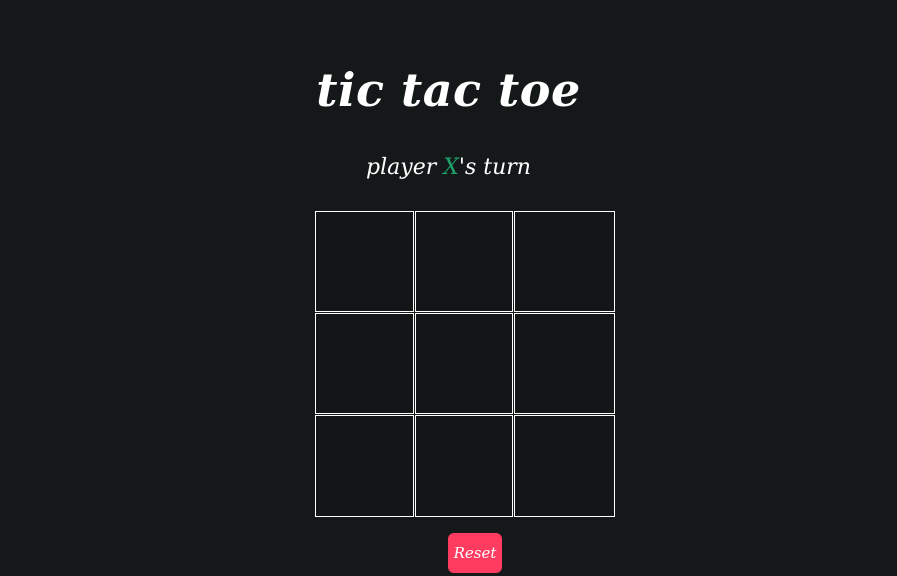 This screenshot has height=576, width=897. What do you see at coordinates (405, 167) in the screenshot?
I see `turn-status-prefix: player` at bounding box center [405, 167].